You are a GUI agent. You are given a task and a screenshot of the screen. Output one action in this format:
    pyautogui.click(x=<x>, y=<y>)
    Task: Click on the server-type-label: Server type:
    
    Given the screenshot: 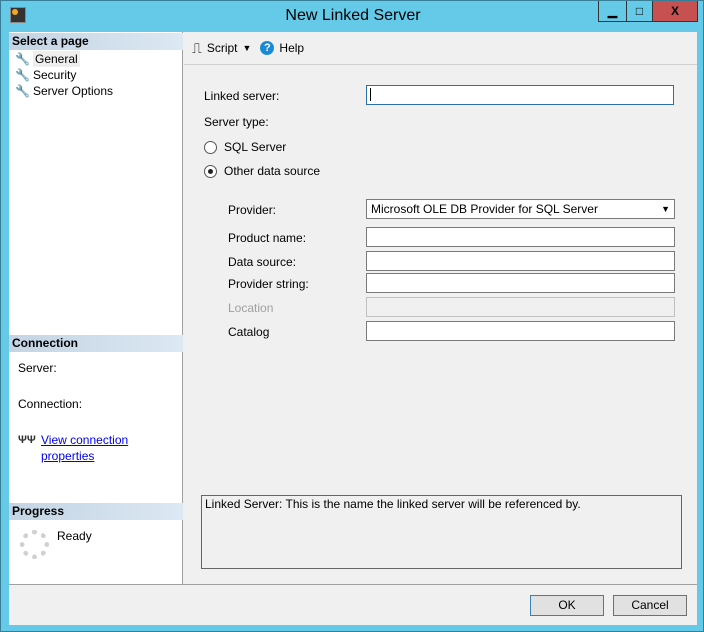 What is the action you would take?
    pyautogui.click(x=236, y=122)
    